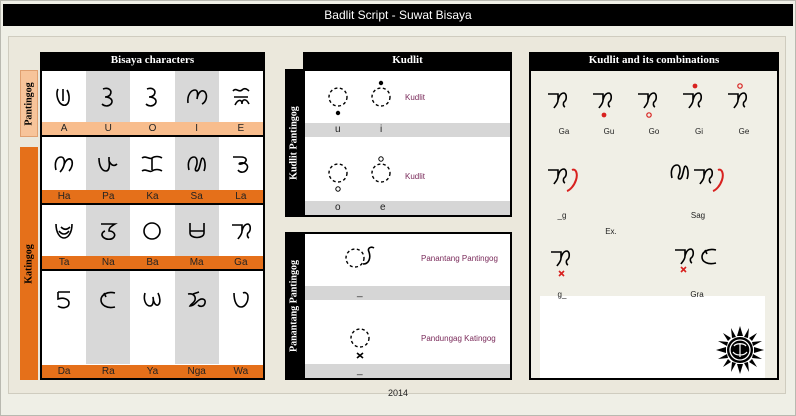  I want to click on glyph-ma, so click(196, 230).